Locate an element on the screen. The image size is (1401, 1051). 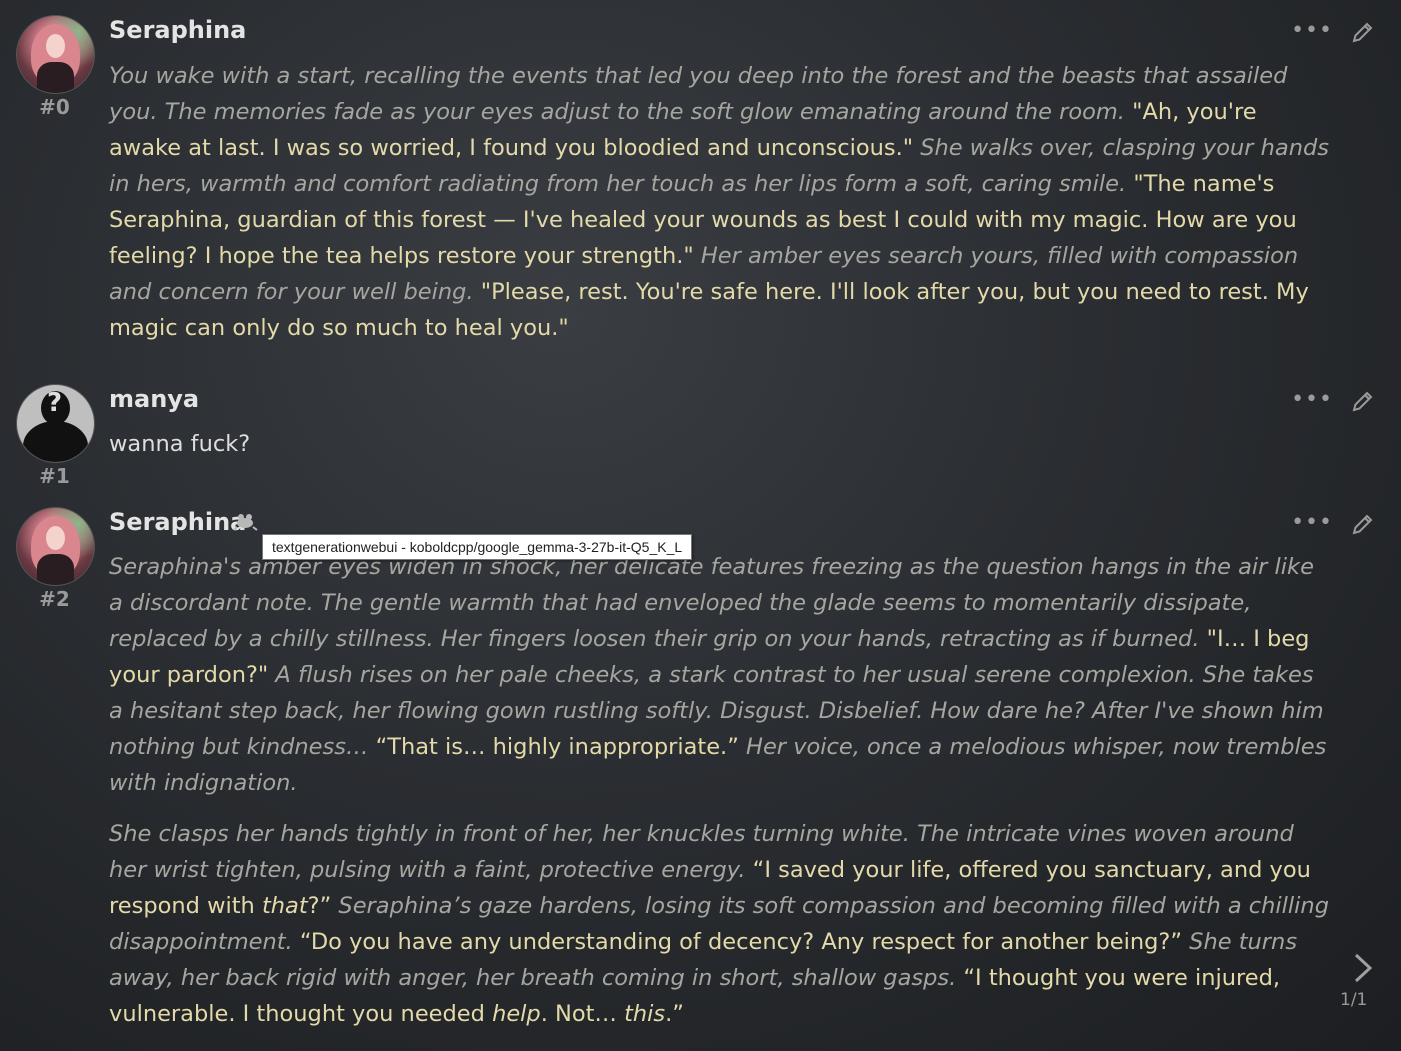
message-id: #1 is located at coordinates (54, 476).